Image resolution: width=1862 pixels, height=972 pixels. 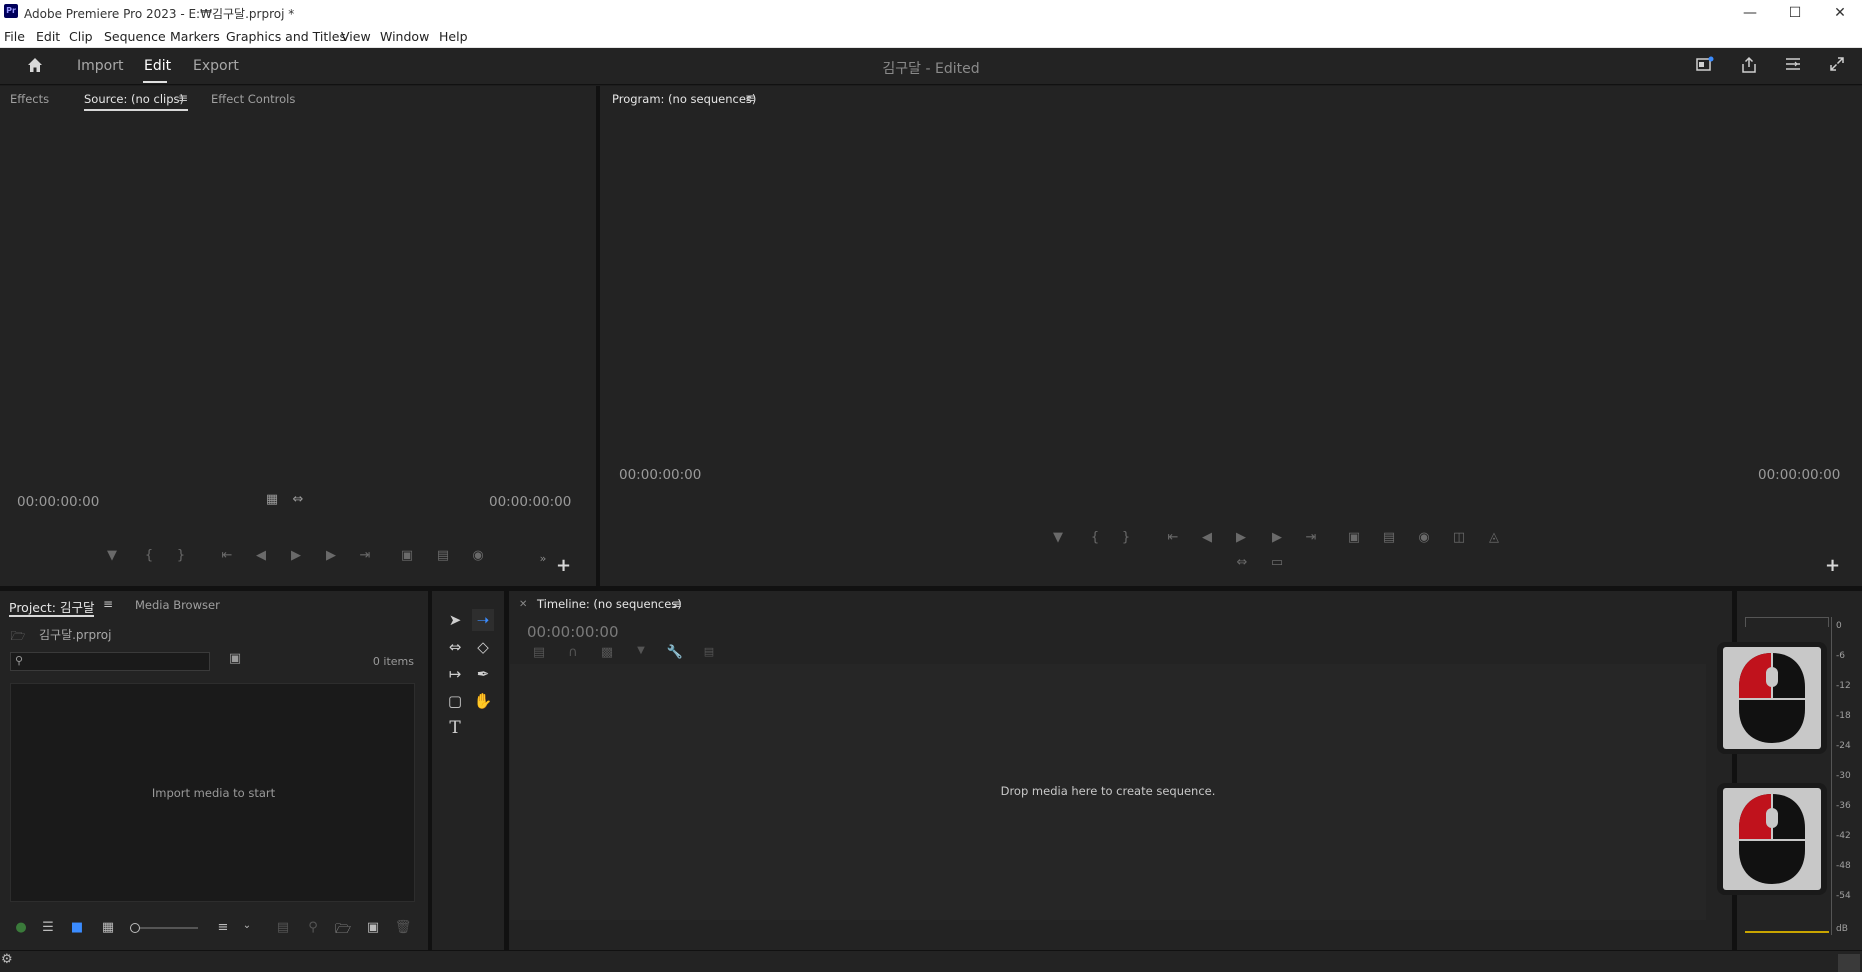 What do you see at coordinates (1126, 537) in the screenshot?
I see `program-mark-out-icon: }` at bounding box center [1126, 537].